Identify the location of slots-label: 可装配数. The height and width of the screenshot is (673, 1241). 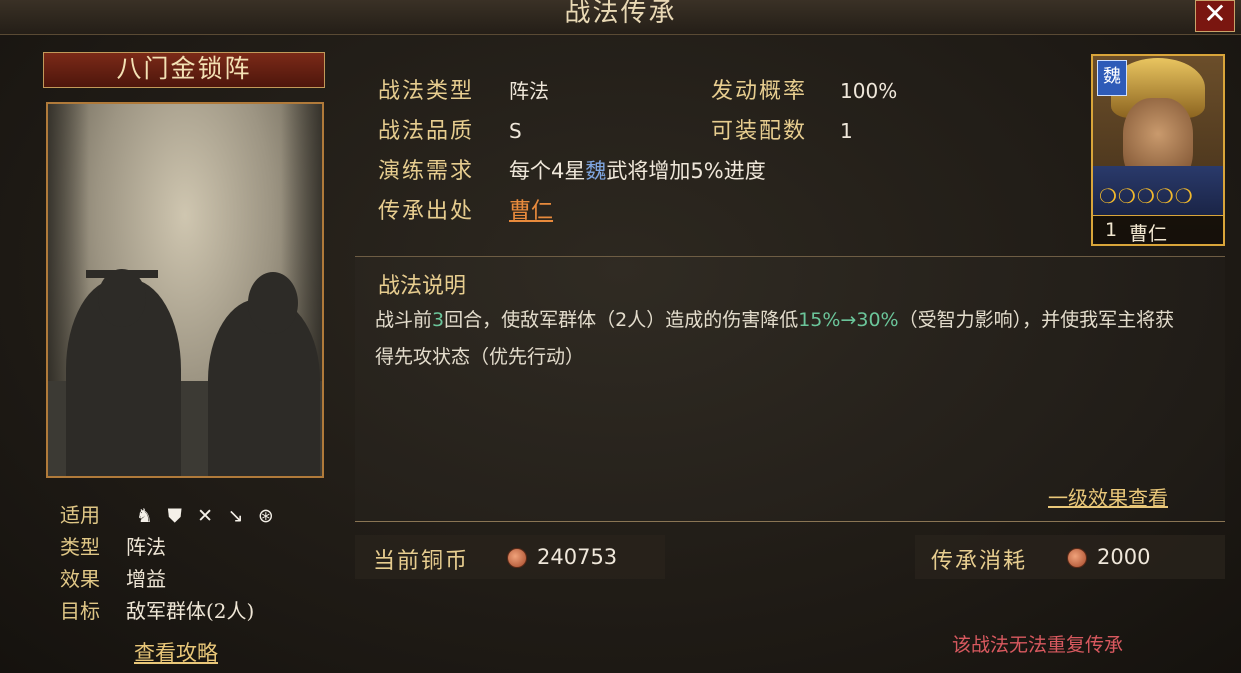
(759, 131).